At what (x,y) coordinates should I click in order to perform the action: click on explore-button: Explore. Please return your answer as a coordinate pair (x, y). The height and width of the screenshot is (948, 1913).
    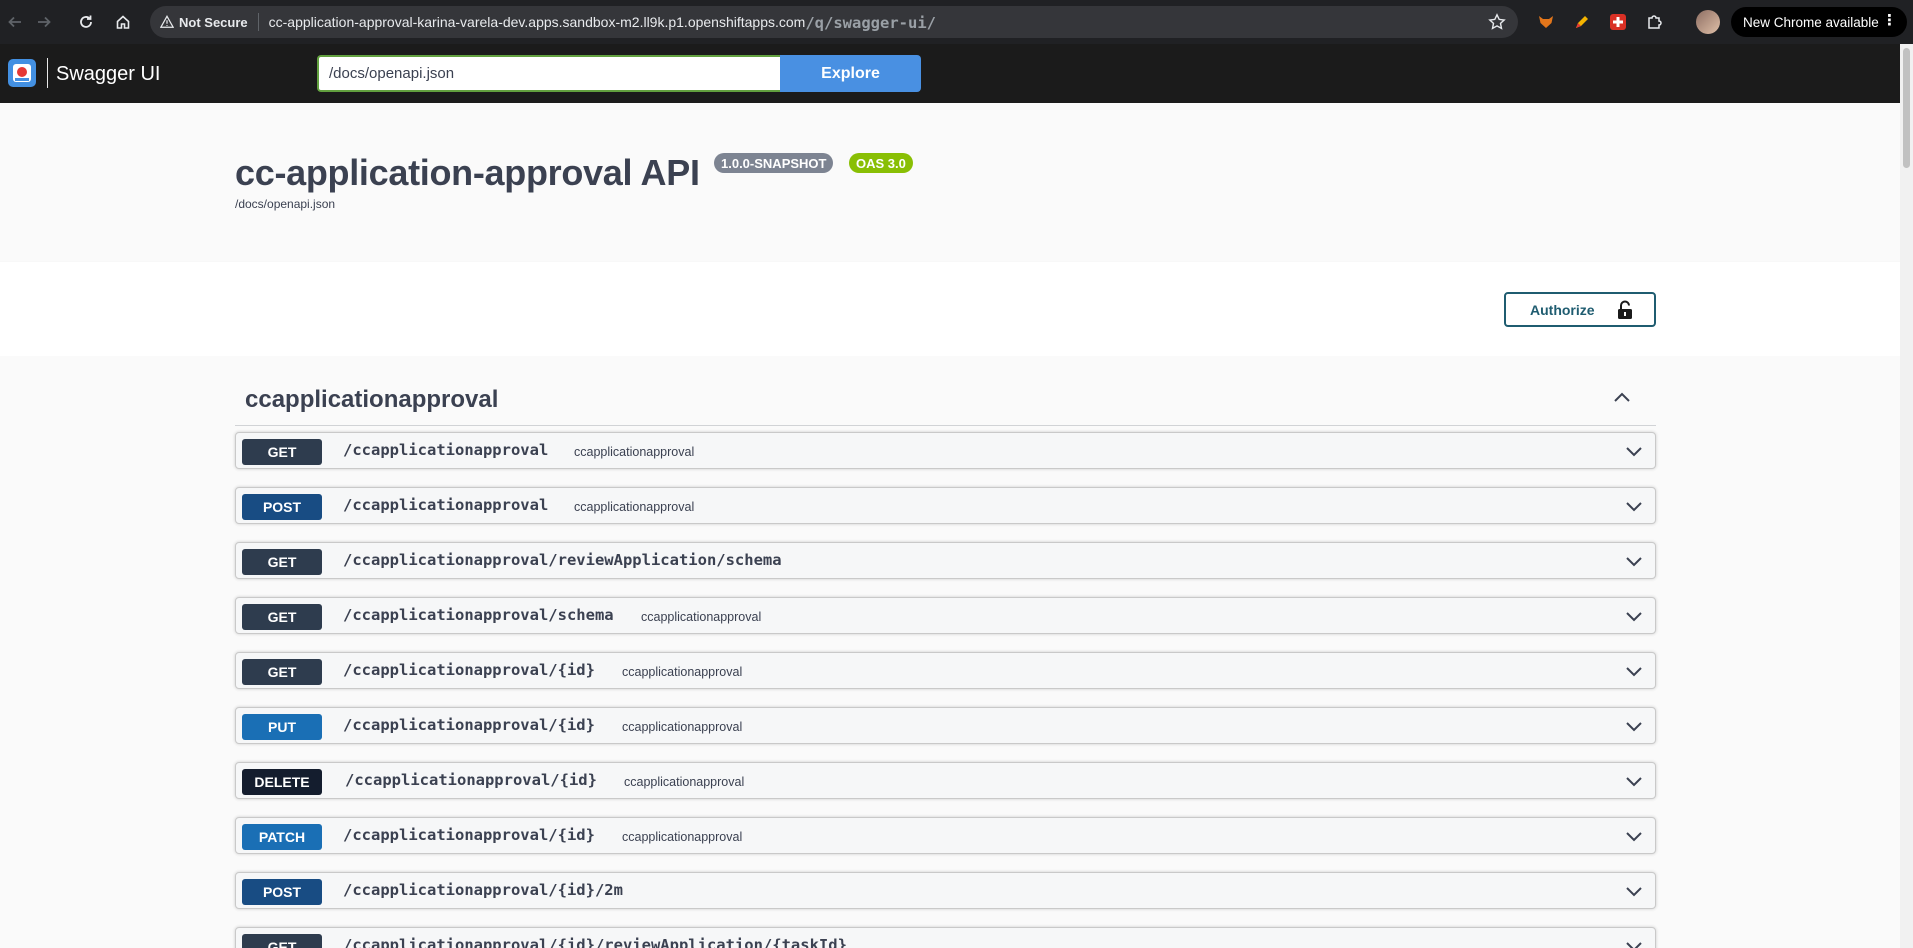
    Looking at the image, I should click on (850, 73).